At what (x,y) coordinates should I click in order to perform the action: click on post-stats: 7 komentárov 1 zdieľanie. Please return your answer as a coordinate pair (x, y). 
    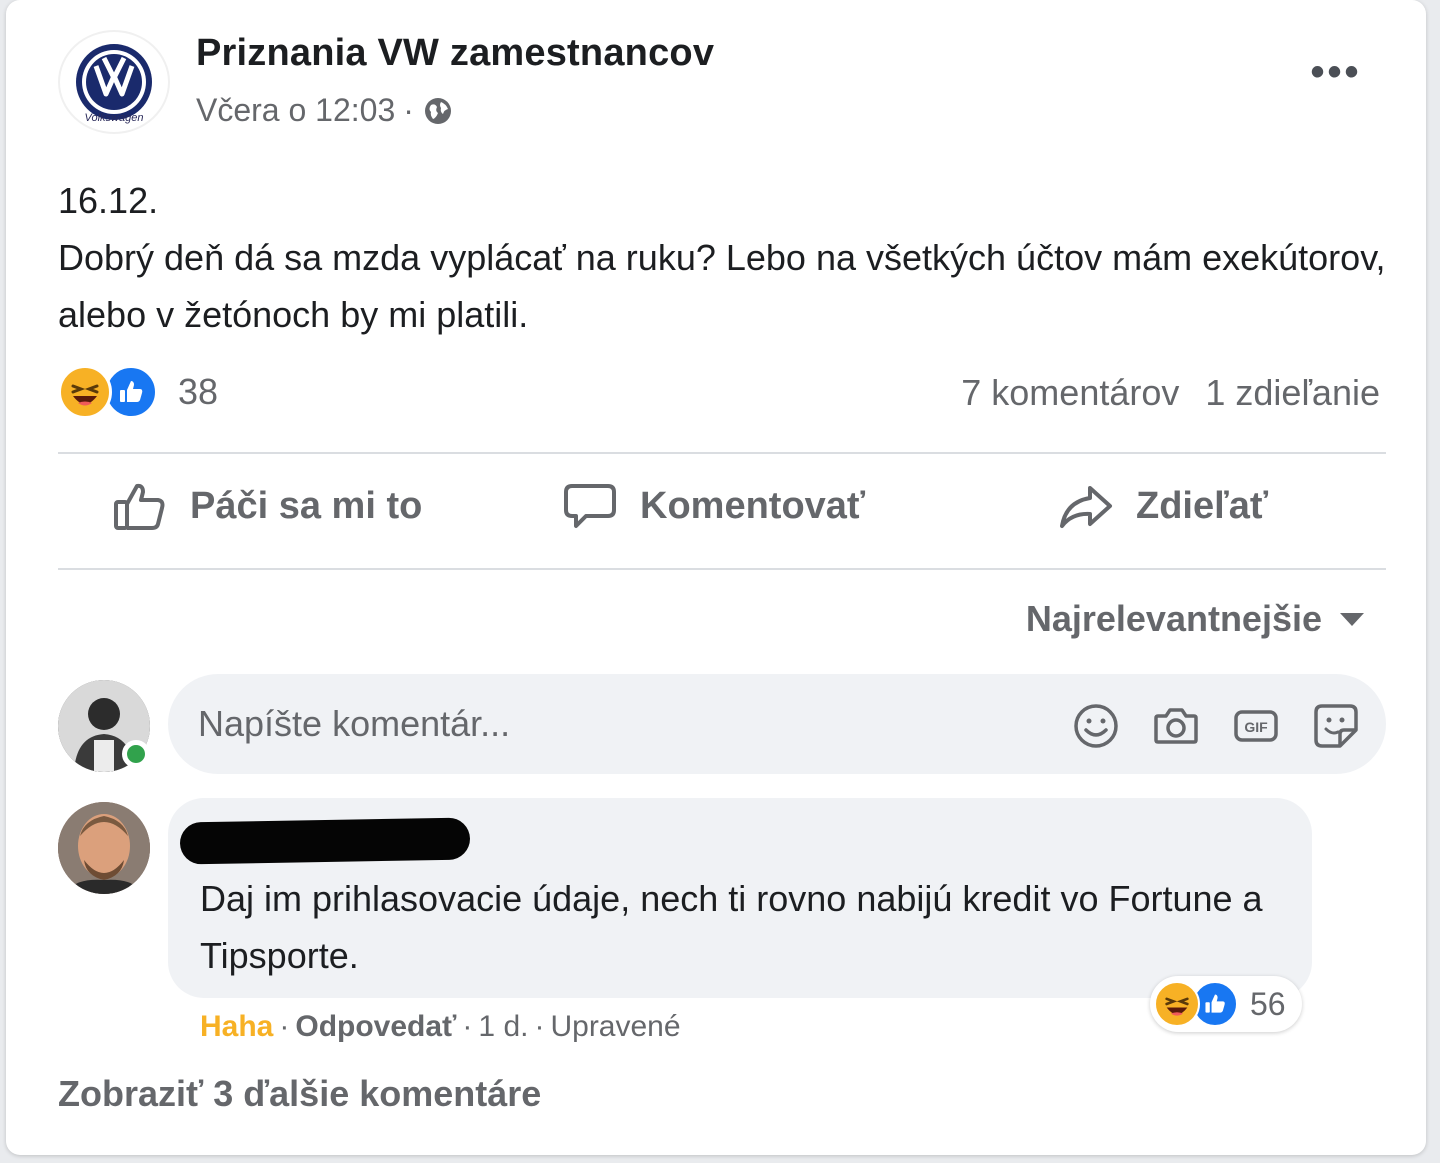
    Looking at the image, I should click on (1170, 393).